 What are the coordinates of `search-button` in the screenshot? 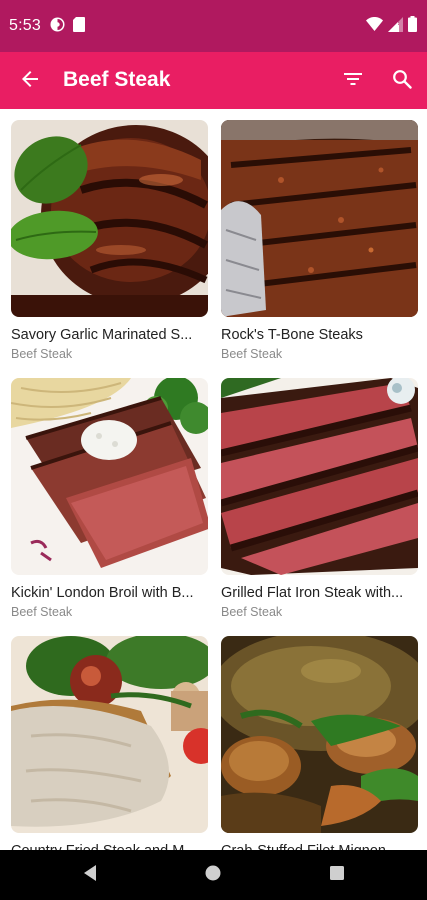 It's located at (402, 81).